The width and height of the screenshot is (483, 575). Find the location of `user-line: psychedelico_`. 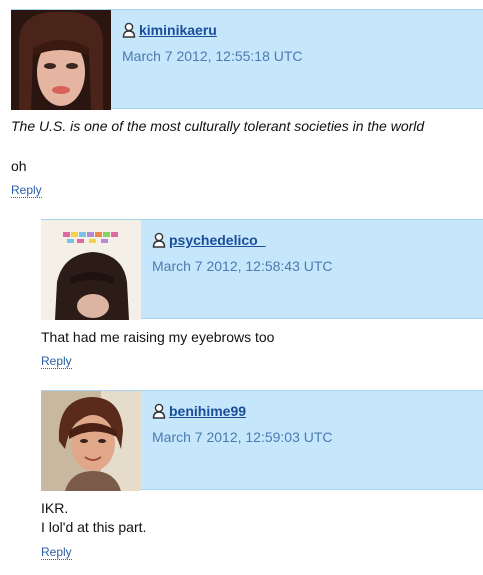

user-line: psychedelico_ is located at coordinates (209, 240).